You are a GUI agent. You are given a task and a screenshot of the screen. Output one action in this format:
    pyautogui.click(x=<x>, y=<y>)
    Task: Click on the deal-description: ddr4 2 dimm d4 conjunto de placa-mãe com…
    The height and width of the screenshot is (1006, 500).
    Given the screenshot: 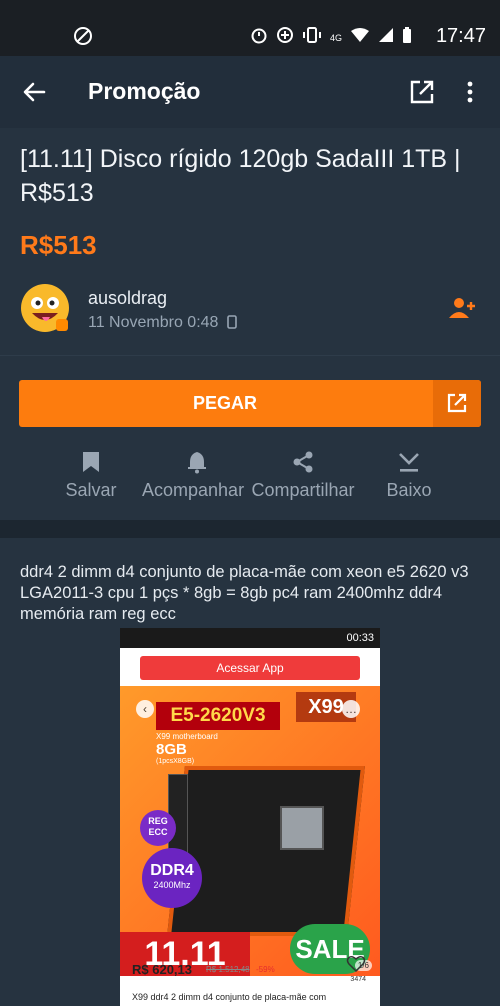 What is the action you would take?
    pyautogui.click(x=244, y=593)
    